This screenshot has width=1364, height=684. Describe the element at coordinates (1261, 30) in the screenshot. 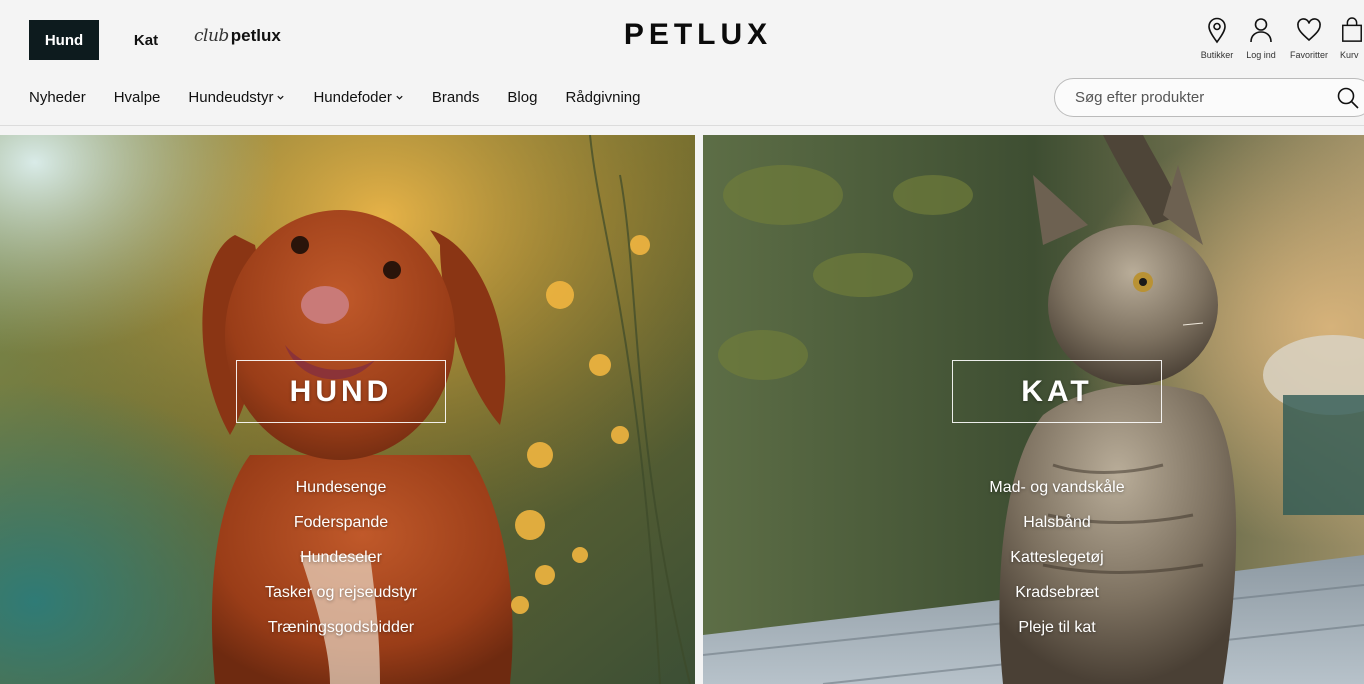

I see `user-icon` at that location.